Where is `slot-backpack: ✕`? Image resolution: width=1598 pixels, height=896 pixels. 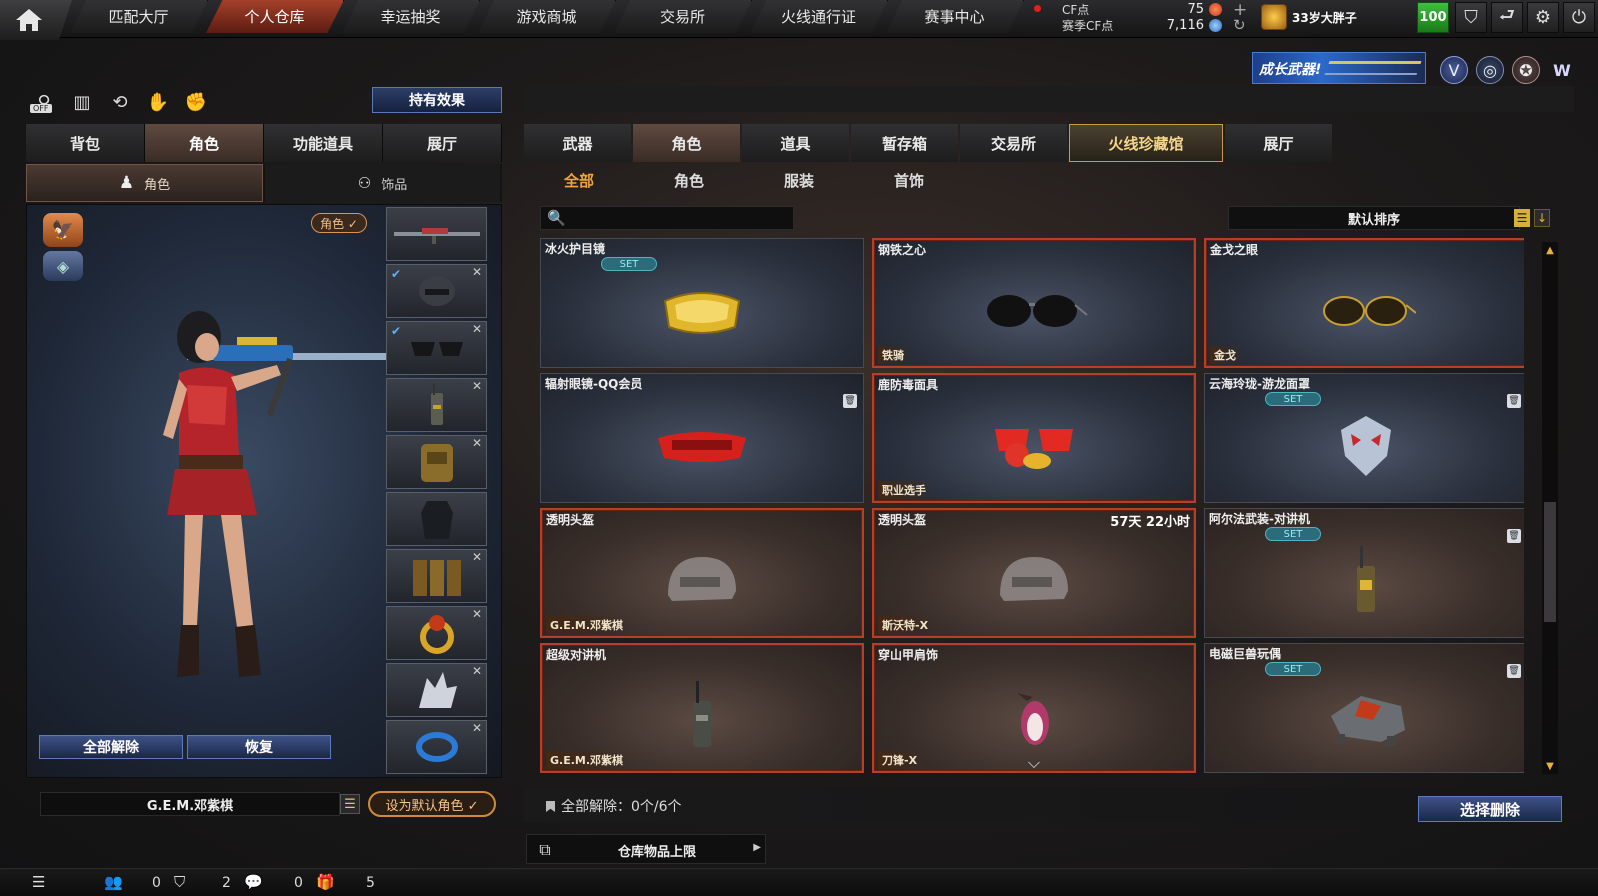
slot-backpack: ✕ is located at coordinates (436, 462).